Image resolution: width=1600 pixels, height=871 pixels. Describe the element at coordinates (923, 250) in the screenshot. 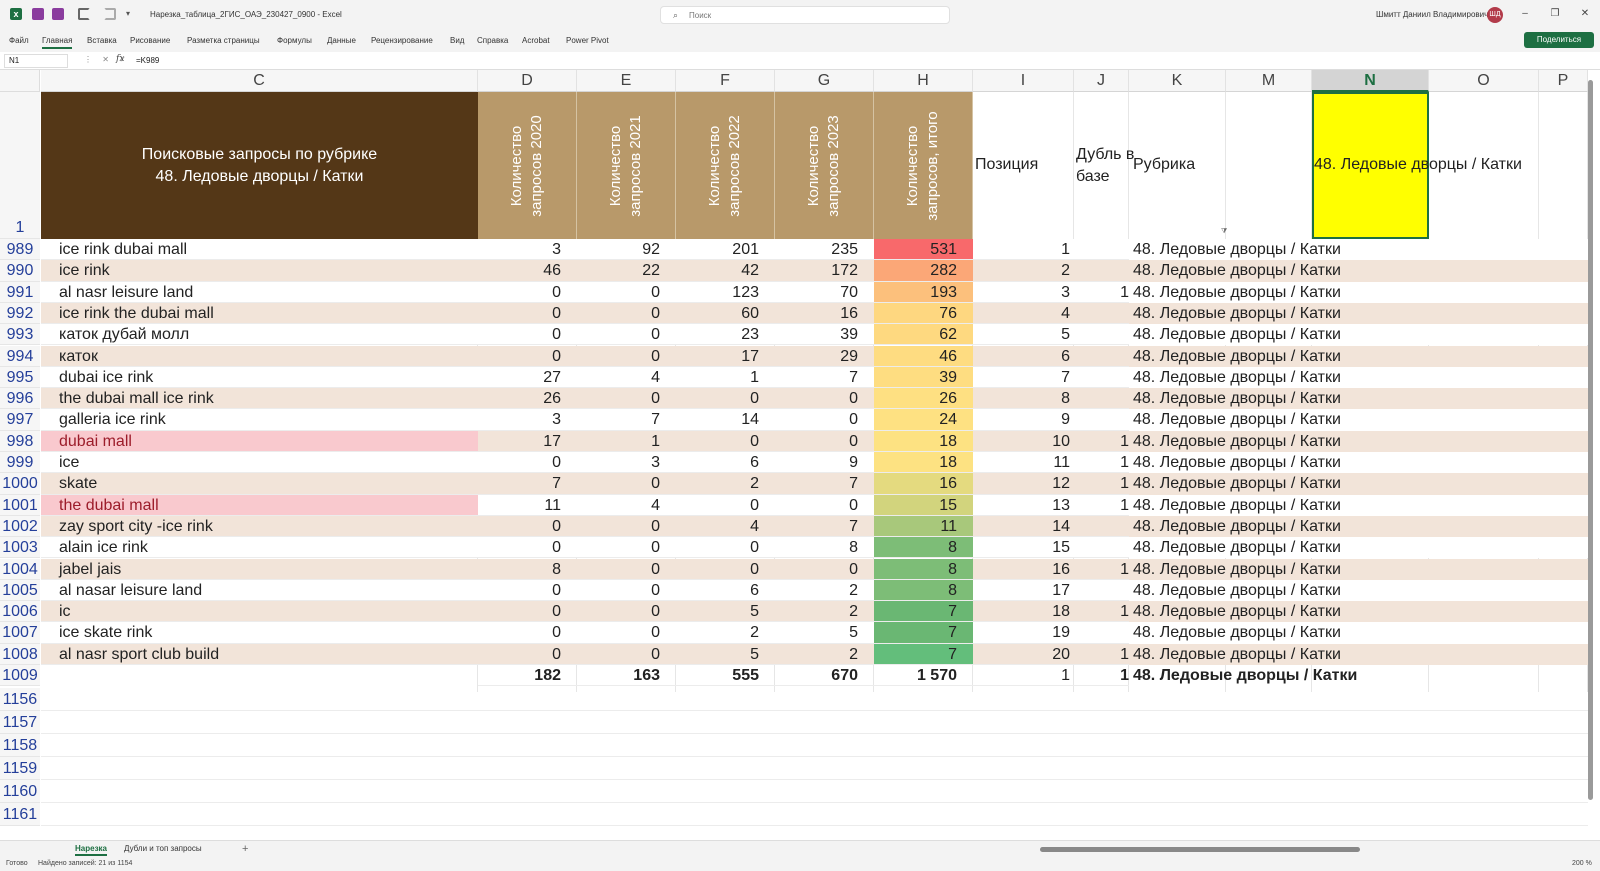

I see `cell-count-total: 531` at that location.